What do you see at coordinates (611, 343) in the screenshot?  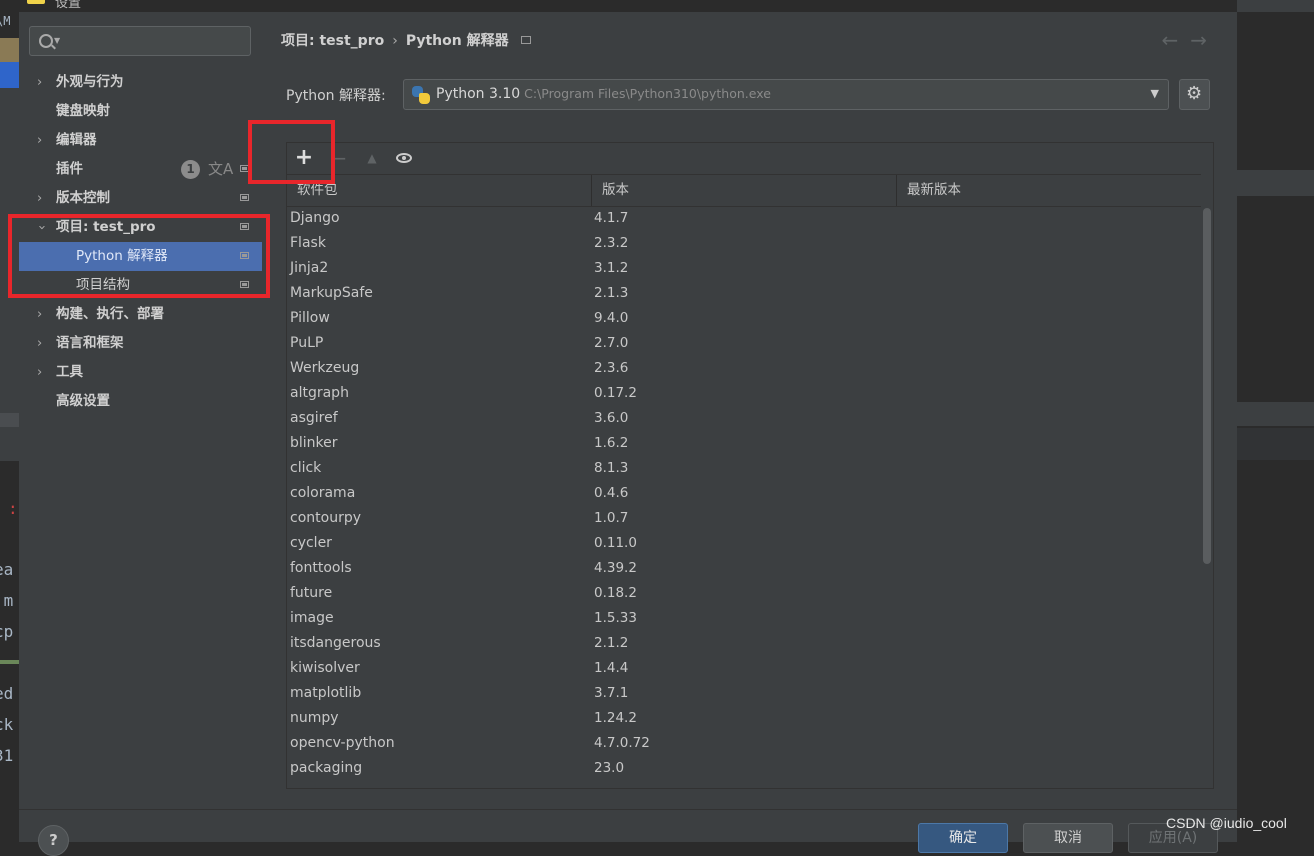 I see `package-version-cell: 2.7.0` at bounding box center [611, 343].